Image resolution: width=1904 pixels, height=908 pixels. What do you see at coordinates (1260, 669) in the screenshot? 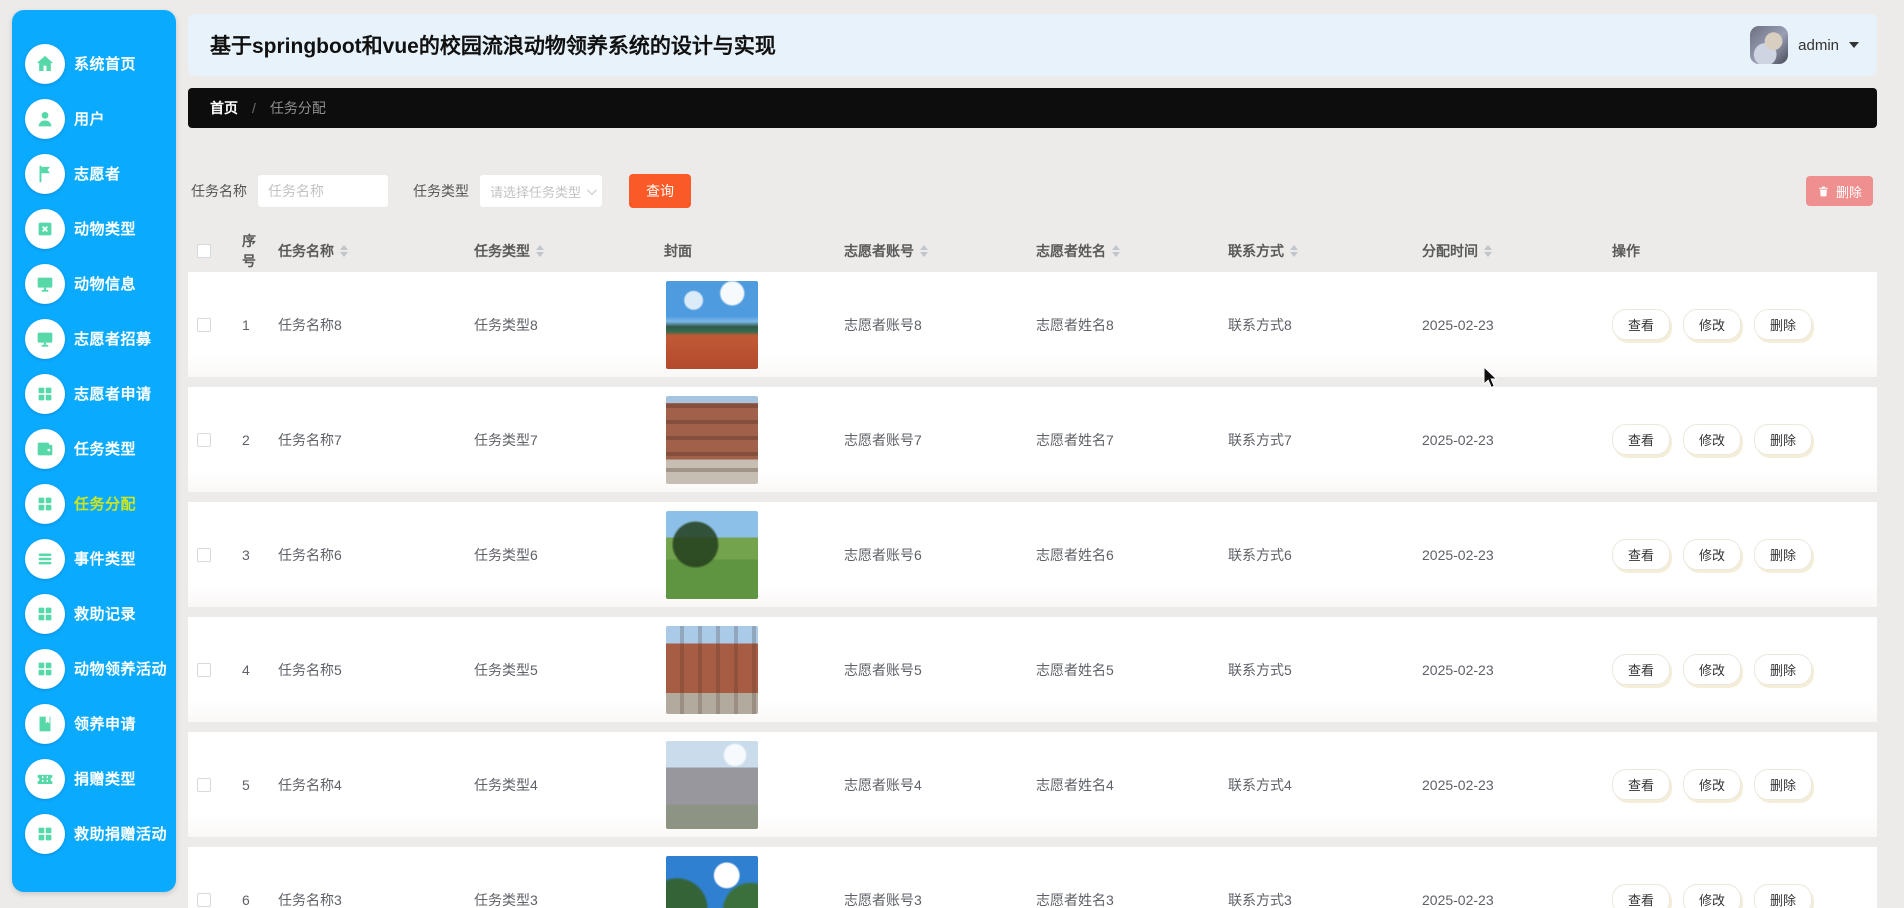
I see `cell-contact: 联系方式5` at bounding box center [1260, 669].